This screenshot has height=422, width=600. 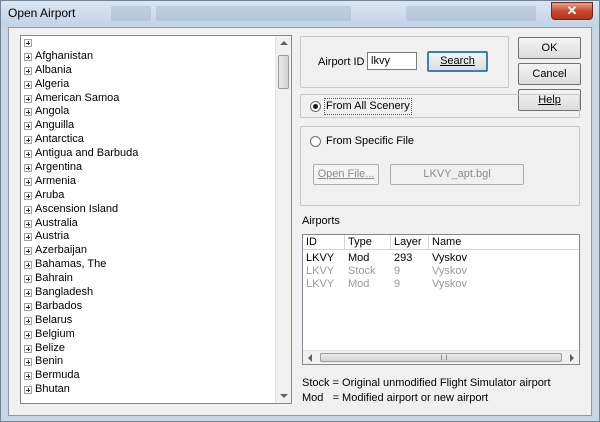 What do you see at coordinates (284, 43) in the screenshot?
I see `scroll-up-icon` at bounding box center [284, 43].